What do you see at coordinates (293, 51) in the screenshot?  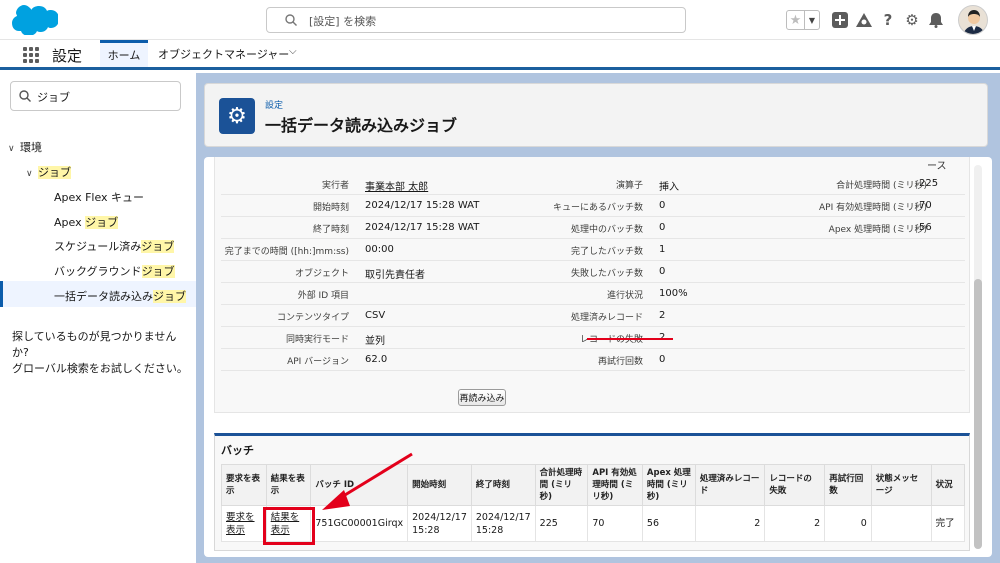 I see `chevron-down-icon: ⌵` at bounding box center [293, 51].